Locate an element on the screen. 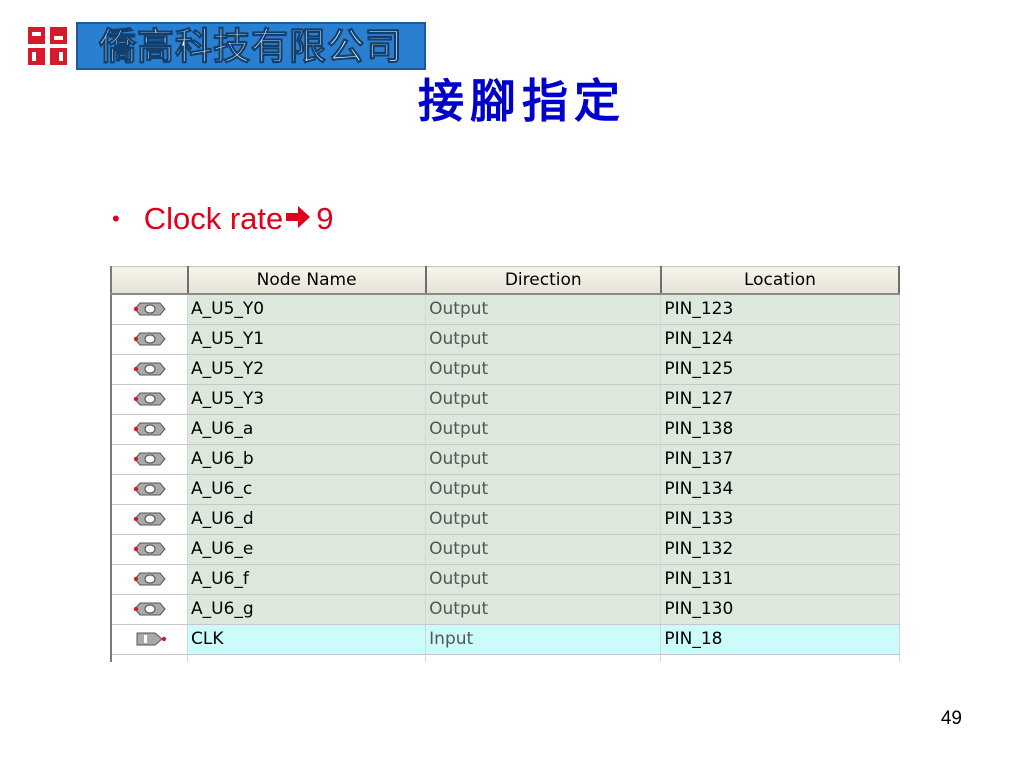 This screenshot has height=768, width=1024. node-name-cell: A_U6_a is located at coordinates (307, 429).